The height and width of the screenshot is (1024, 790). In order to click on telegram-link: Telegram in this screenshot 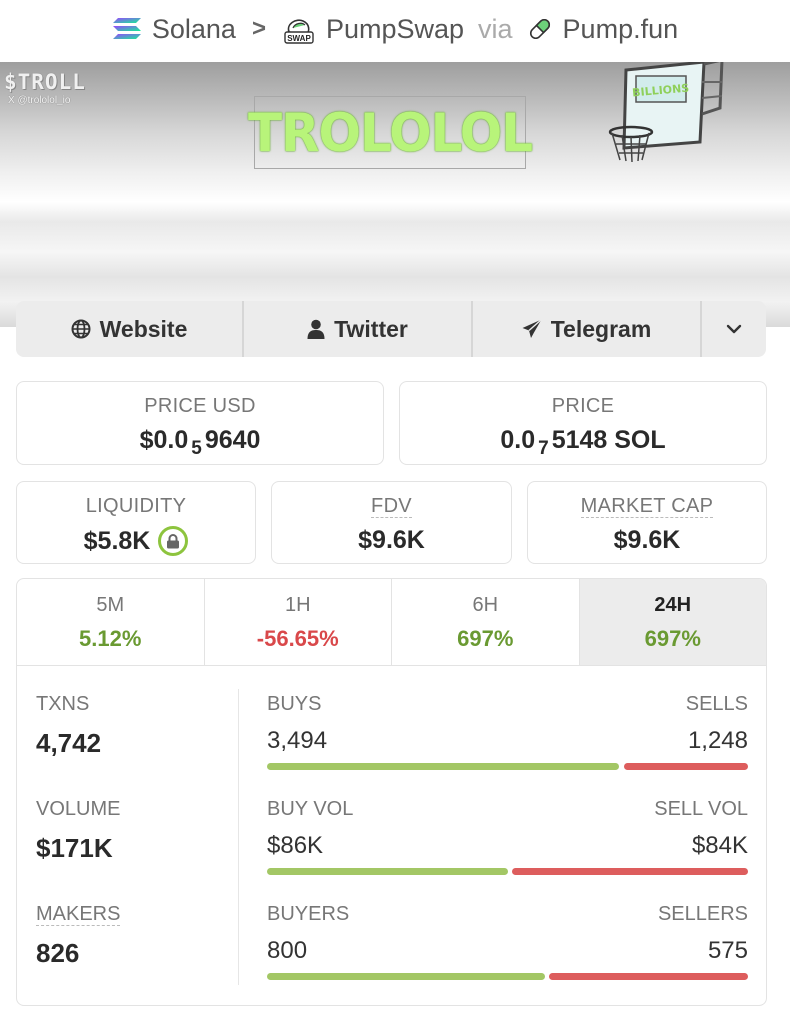, I will do `click(587, 329)`.